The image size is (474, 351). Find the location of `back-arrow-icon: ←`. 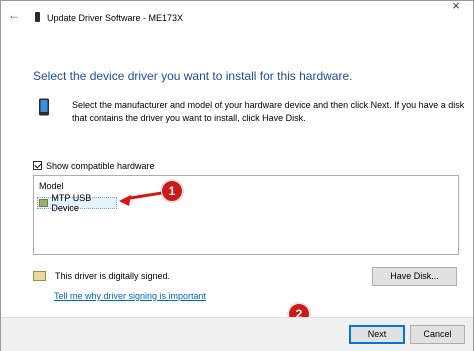

back-arrow-icon: ← is located at coordinates (14, 15).